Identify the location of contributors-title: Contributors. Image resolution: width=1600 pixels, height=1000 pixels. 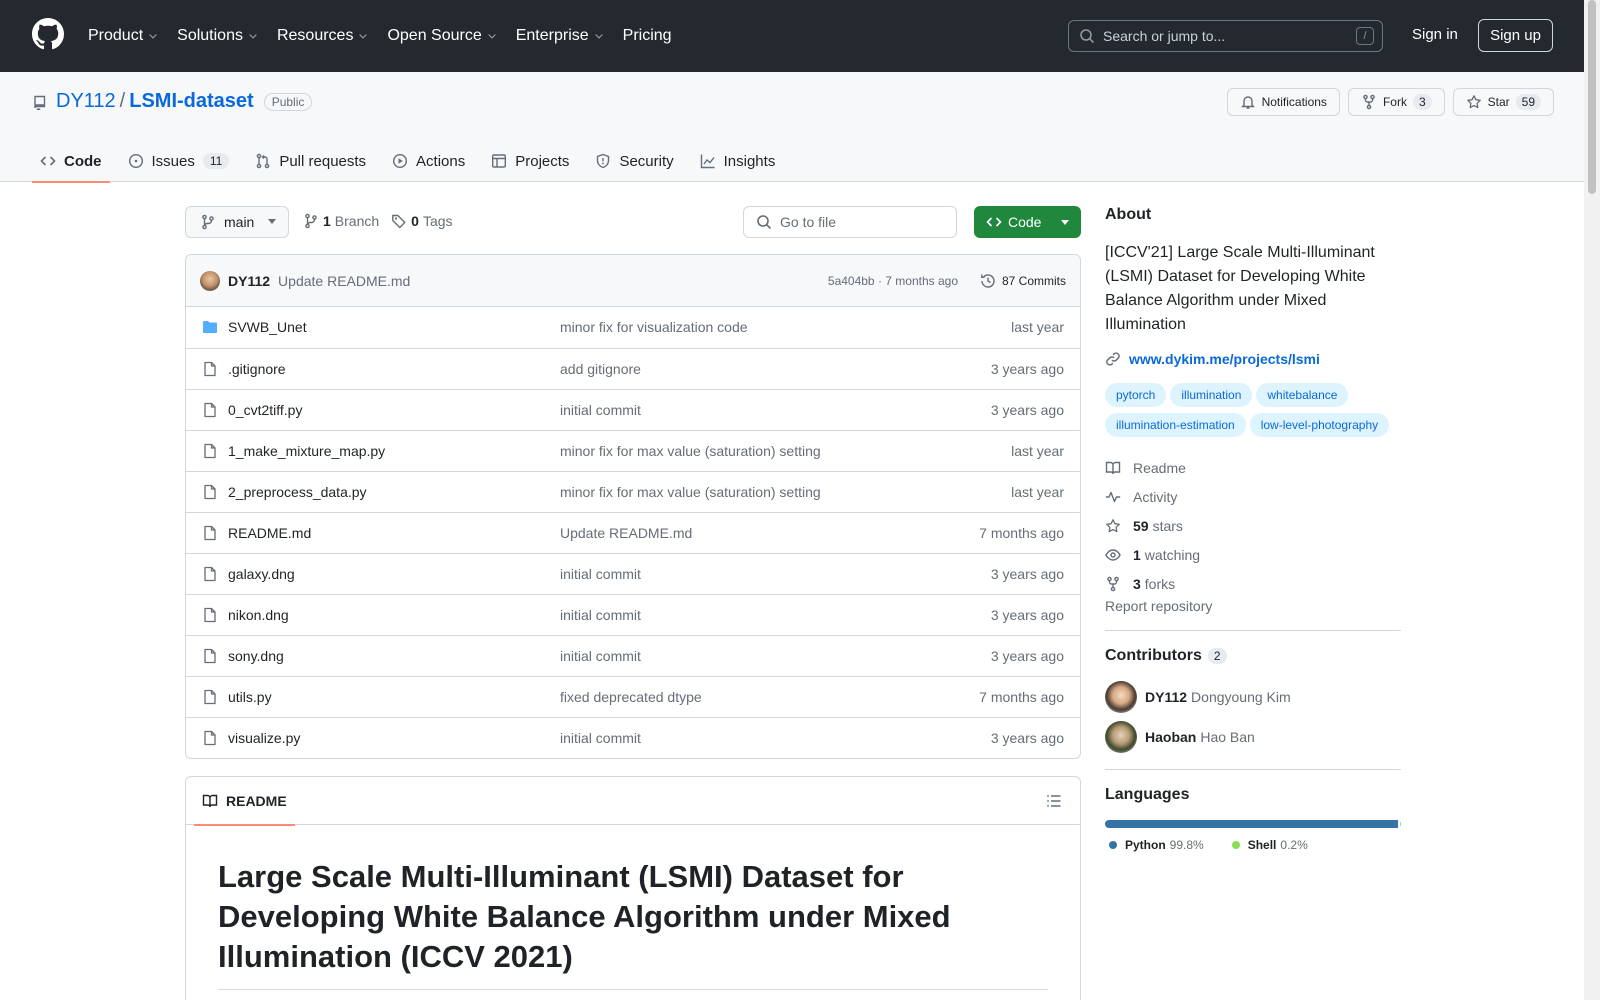
(1153, 656).